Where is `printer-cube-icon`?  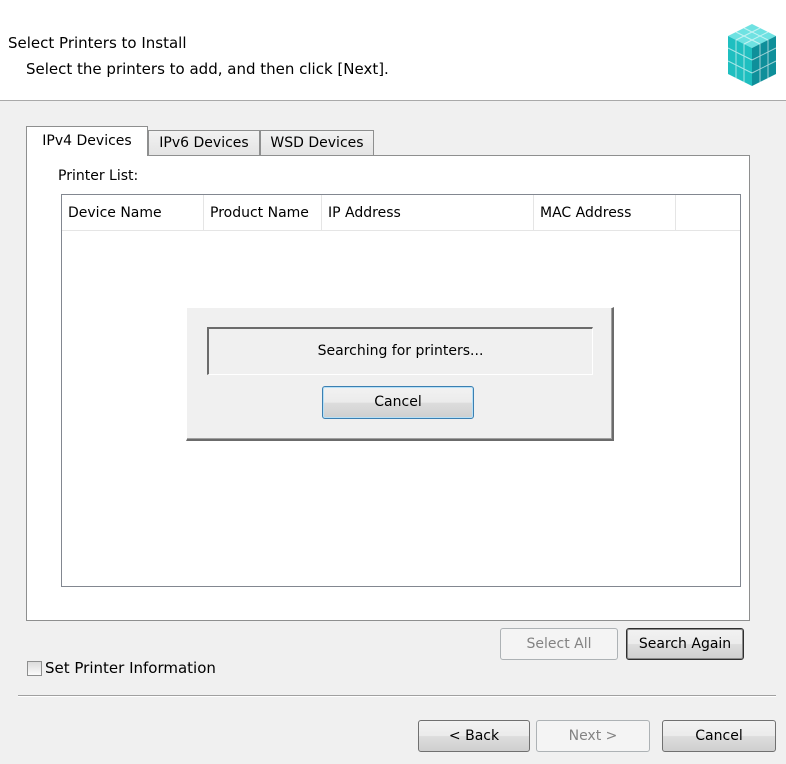
printer-cube-icon is located at coordinates (748, 54).